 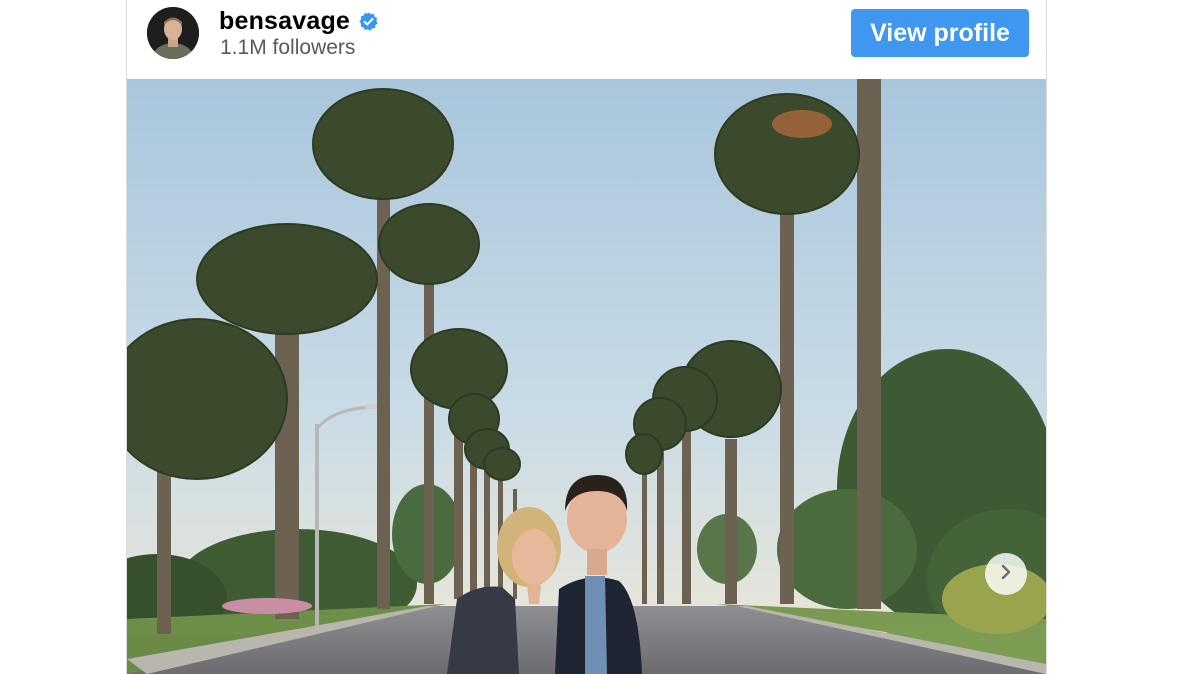 I want to click on verified-badge-icon, so click(x=368, y=21).